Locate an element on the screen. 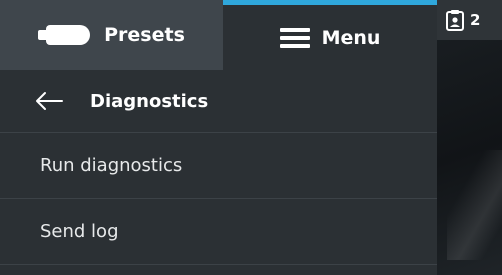 The image size is (502, 275). clipboard-person-icon is located at coordinates (455, 20).